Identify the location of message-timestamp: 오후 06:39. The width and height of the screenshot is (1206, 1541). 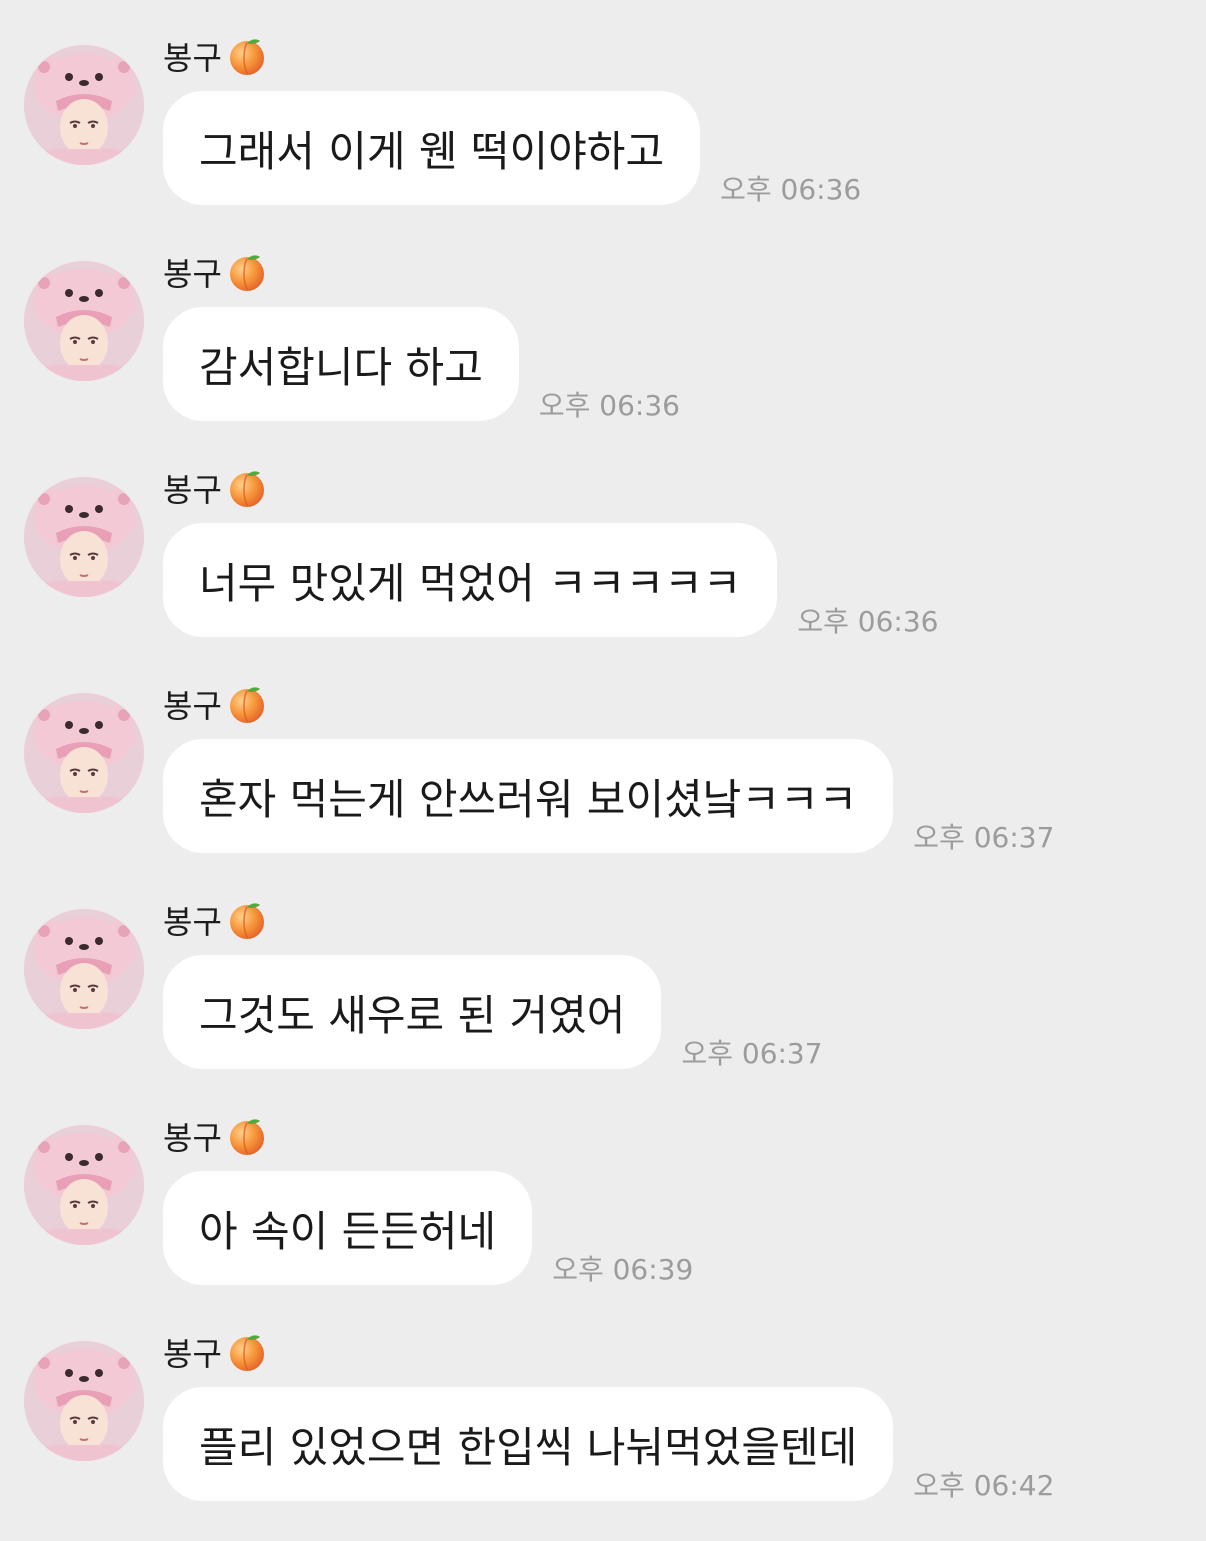
(623, 1269).